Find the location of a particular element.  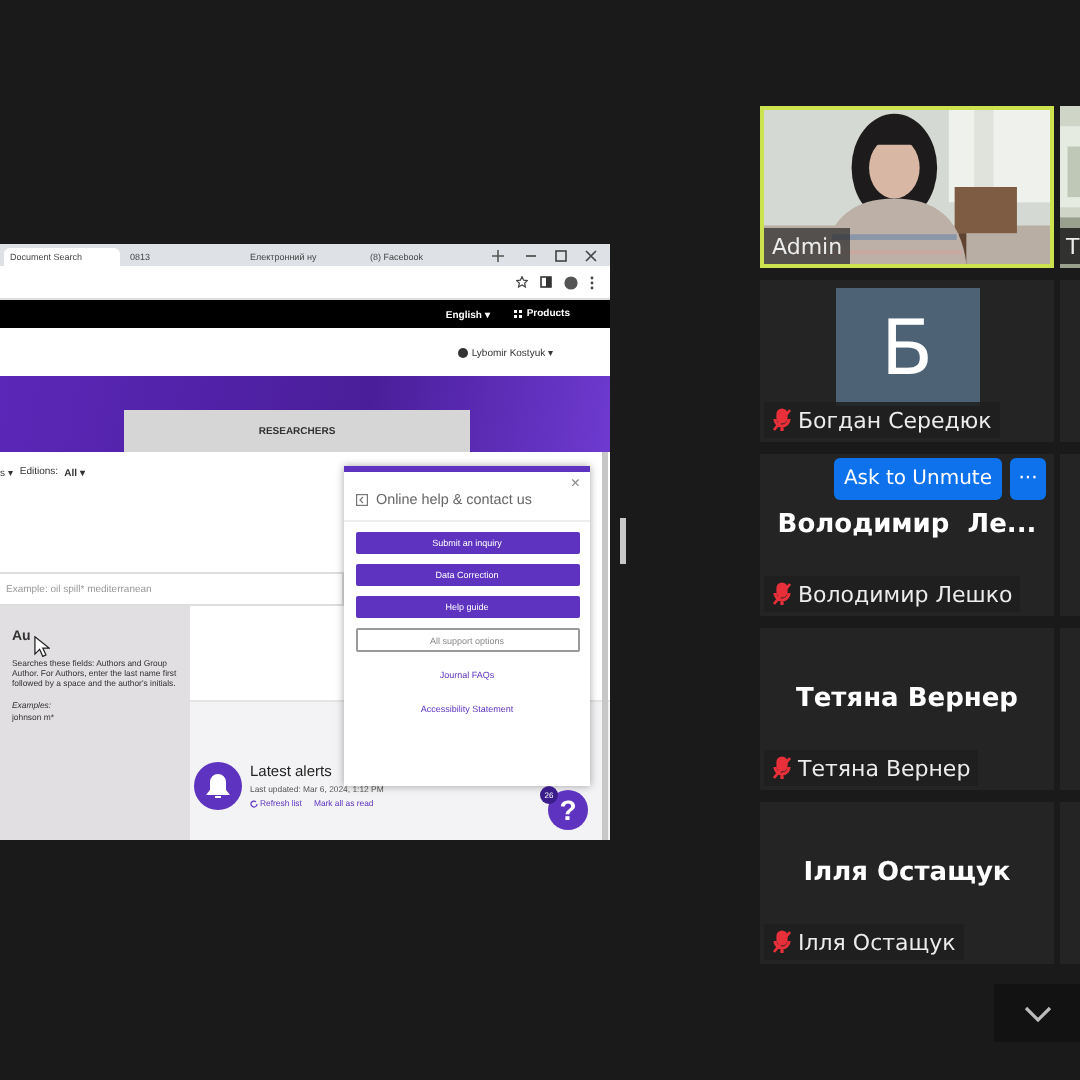

profile-icon is located at coordinates (571, 282).